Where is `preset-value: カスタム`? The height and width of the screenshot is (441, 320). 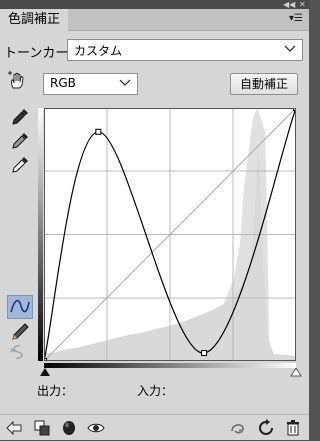 preset-value: カスタム is located at coordinates (98, 51).